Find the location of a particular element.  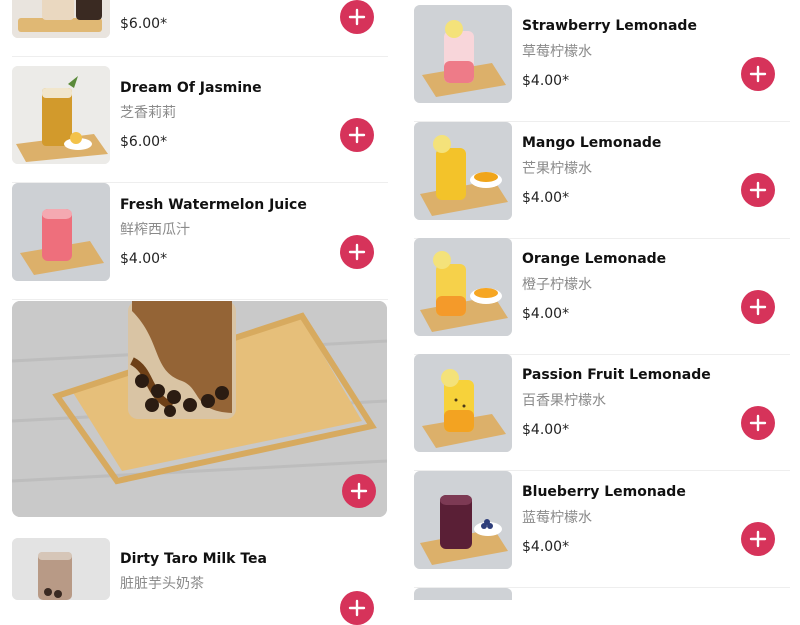

mango-lemonade-photo-icon is located at coordinates (463, 171).